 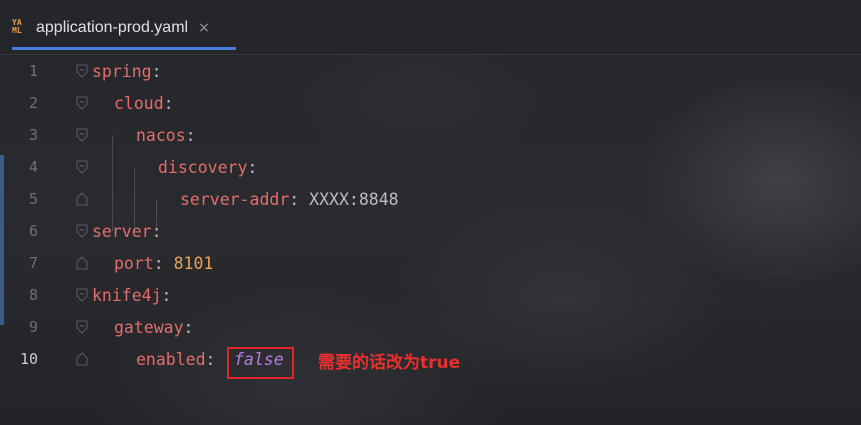 What do you see at coordinates (188, 263) in the screenshot?
I see `yaml-value: 8101` at bounding box center [188, 263].